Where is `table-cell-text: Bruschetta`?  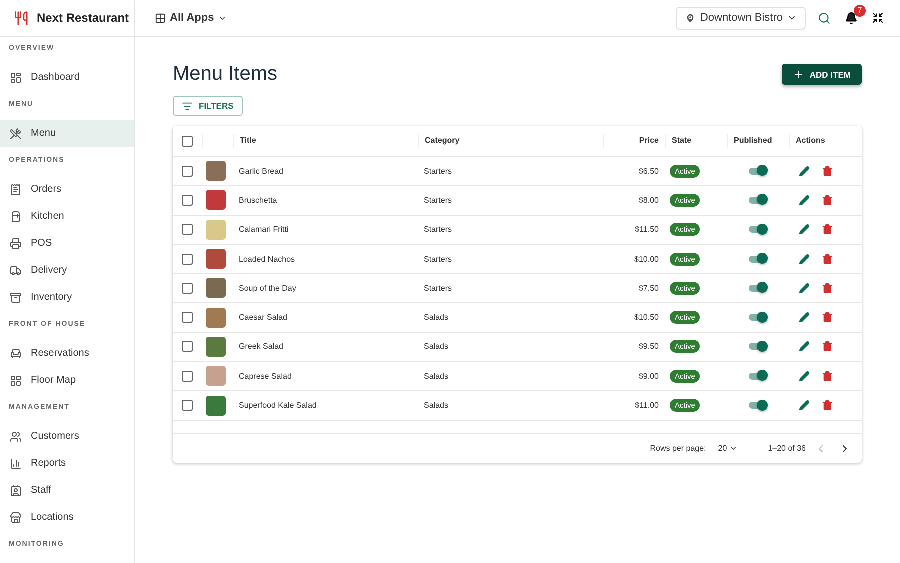
table-cell-text: Bruschetta is located at coordinates (258, 200).